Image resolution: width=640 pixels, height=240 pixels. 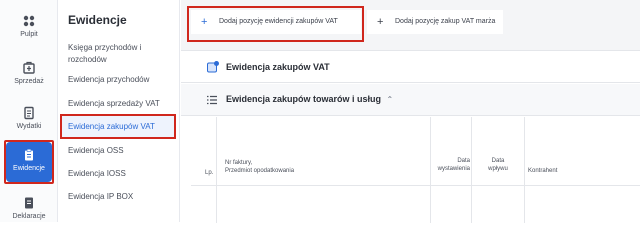 I want to click on subnav-item-oss: Ewidencja OSS, so click(x=122, y=151).